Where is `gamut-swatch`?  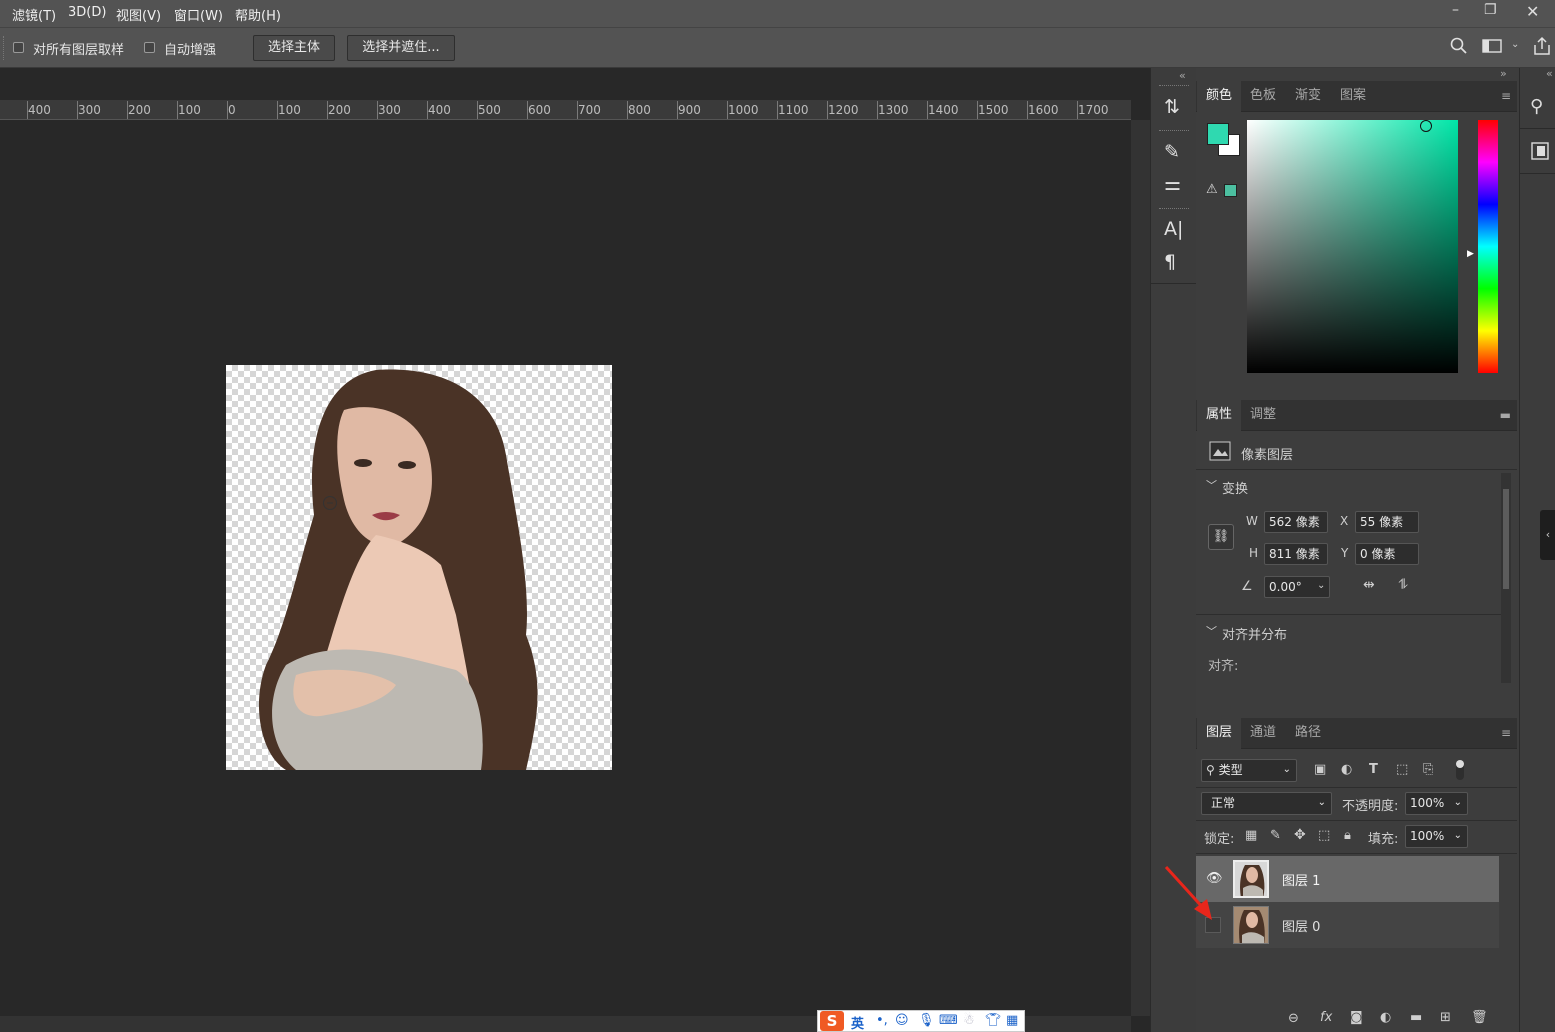 gamut-swatch is located at coordinates (1230, 190).